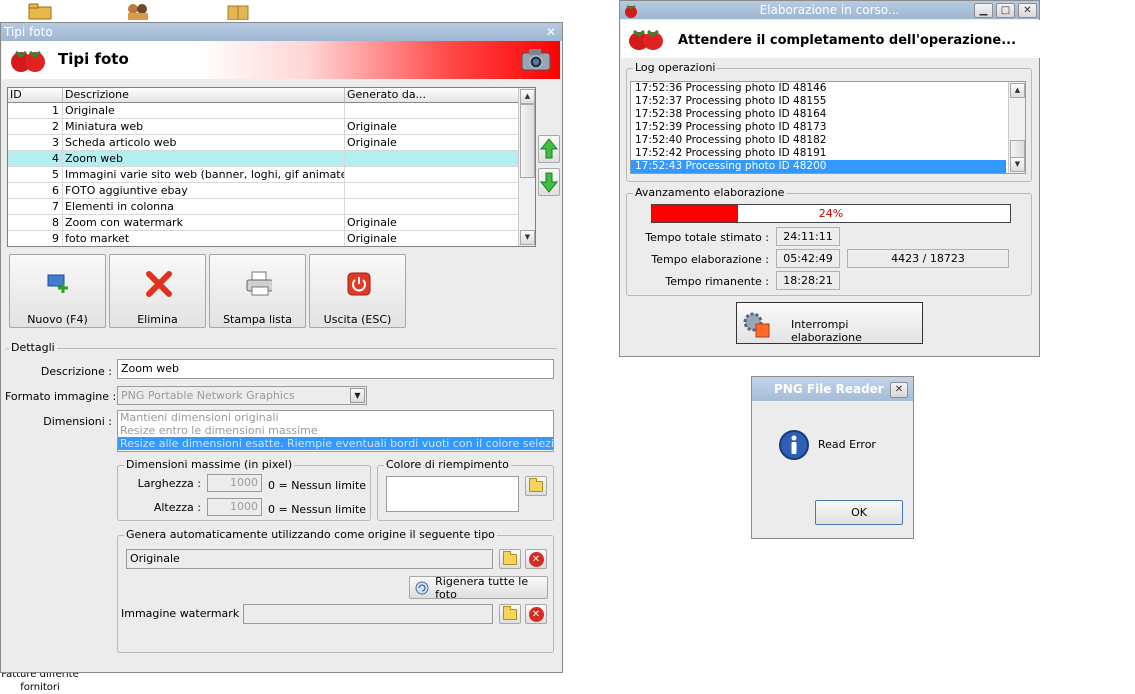 The image size is (1135, 694). I want to click on formato-select: PNG Portable Network Graphics ▼, so click(242, 395).